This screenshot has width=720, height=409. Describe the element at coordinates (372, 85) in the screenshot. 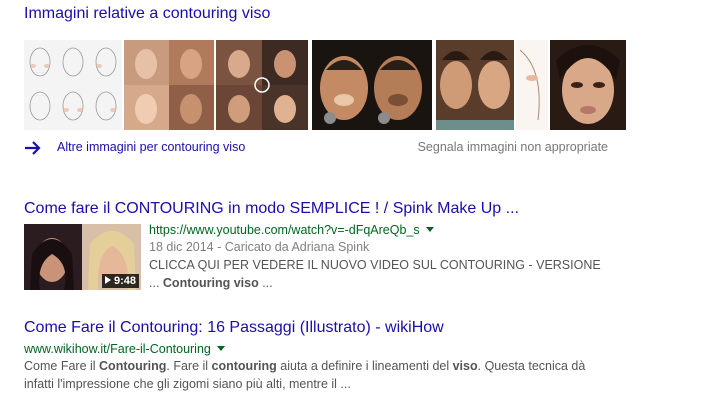

I see `image-thumbnail-contour-demo` at that location.